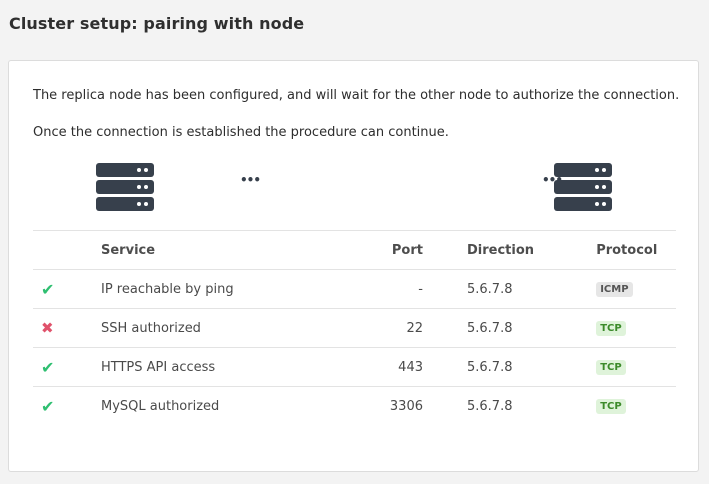  I want to click on port-cell: 3306, so click(370, 405).